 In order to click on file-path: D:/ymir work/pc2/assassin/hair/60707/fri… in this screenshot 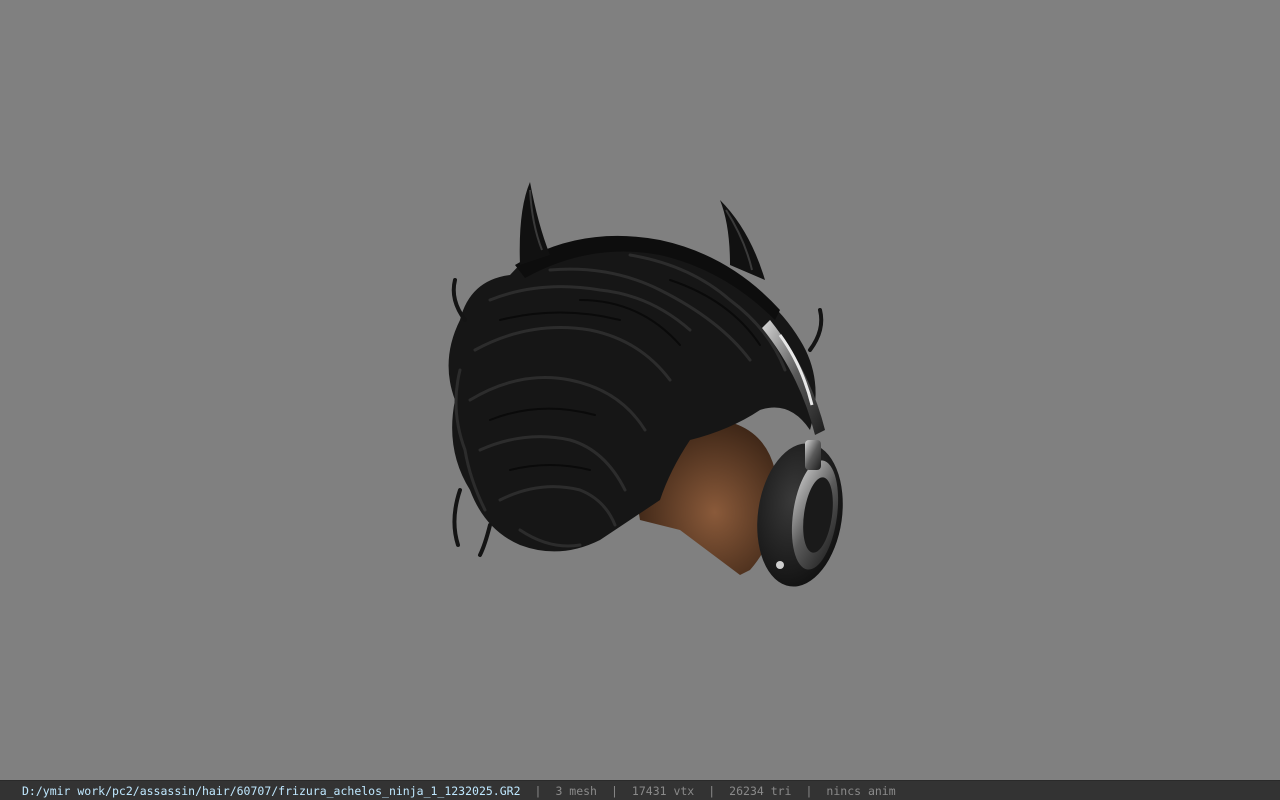, I will do `click(271, 790)`.